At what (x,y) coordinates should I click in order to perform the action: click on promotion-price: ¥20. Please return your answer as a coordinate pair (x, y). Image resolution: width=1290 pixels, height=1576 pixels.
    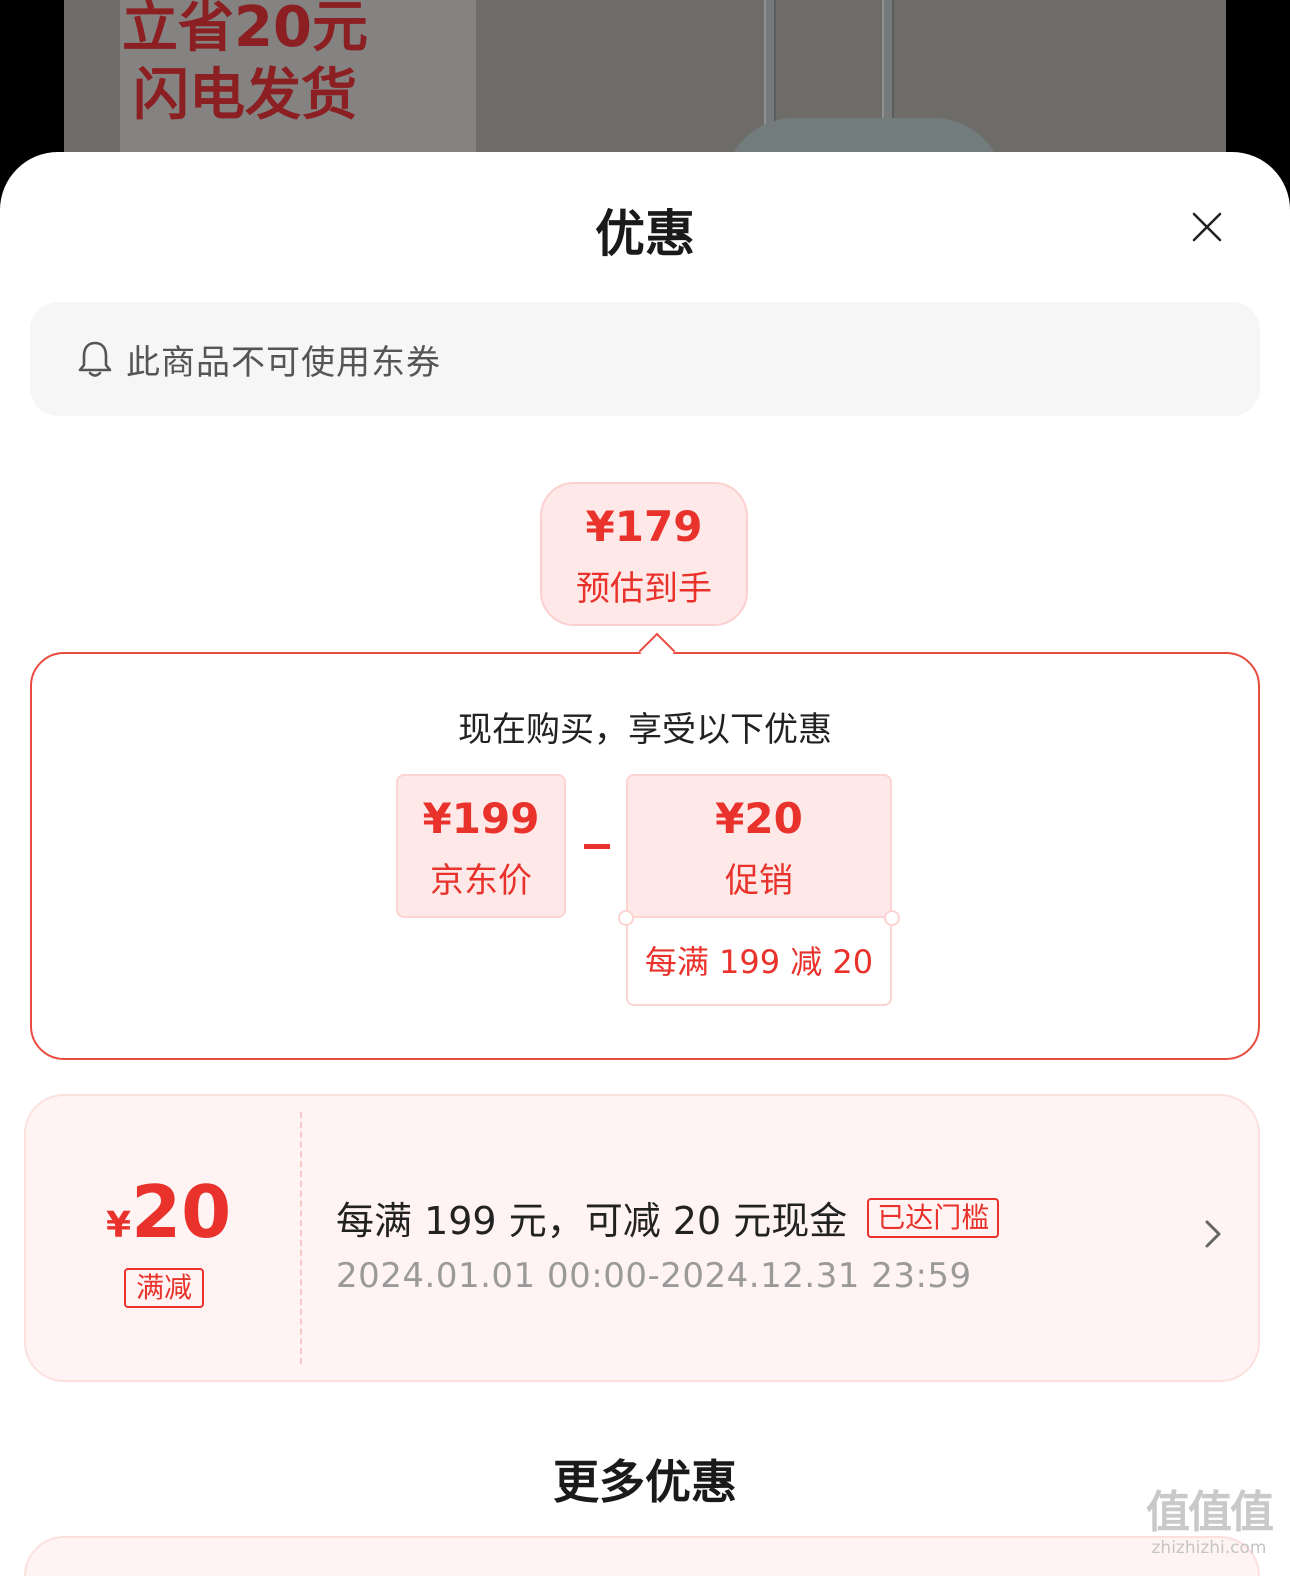
    Looking at the image, I should click on (759, 818).